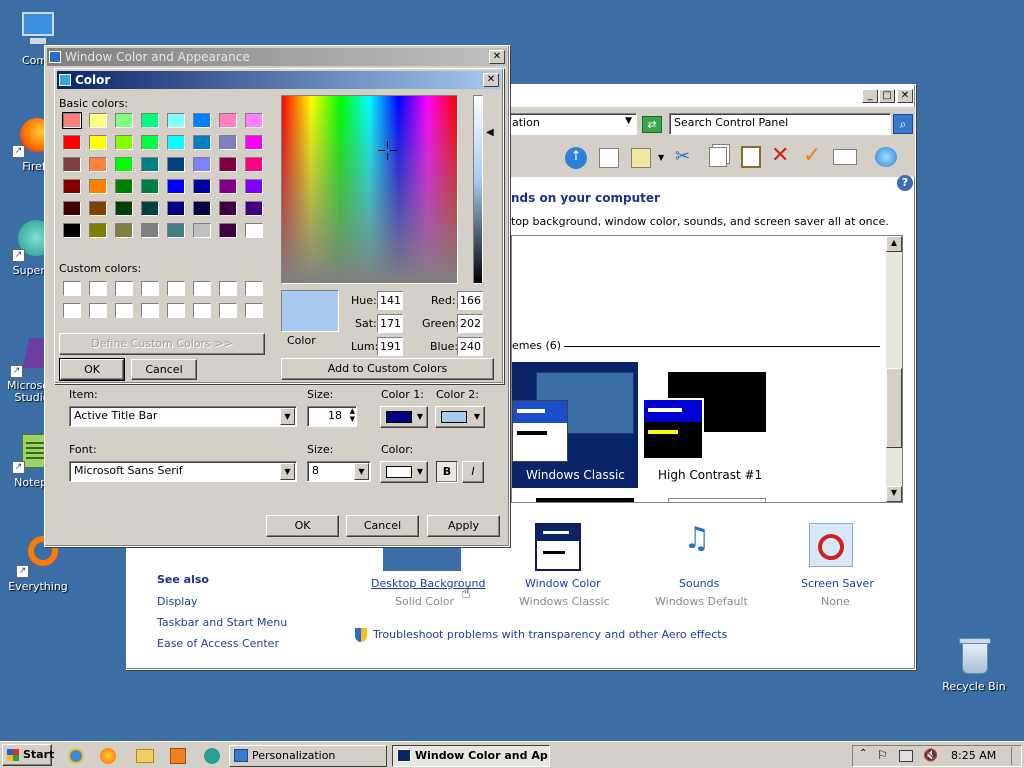  I want to click on color-cancel-button: Cancel, so click(164, 369).